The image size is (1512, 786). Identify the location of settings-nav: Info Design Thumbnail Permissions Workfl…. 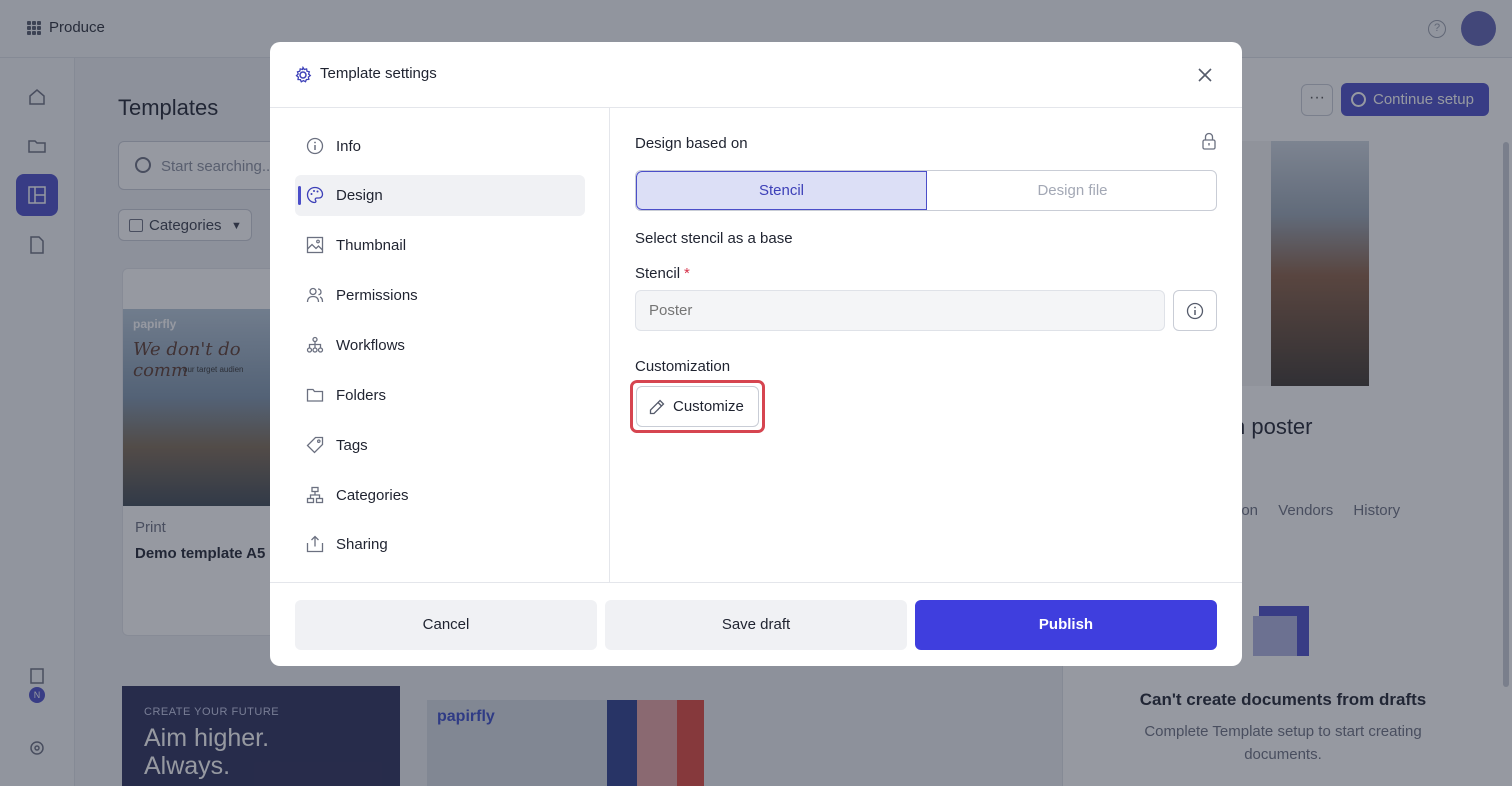
(440, 345).